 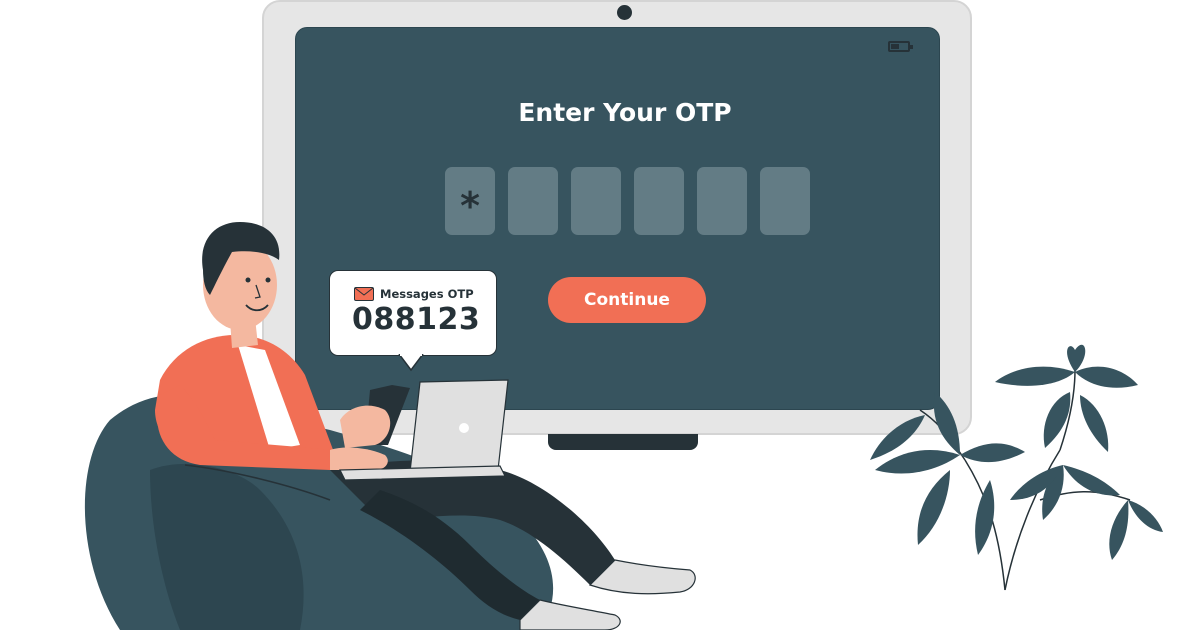 I want to click on envelope-icon, so click(x=364, y=294).